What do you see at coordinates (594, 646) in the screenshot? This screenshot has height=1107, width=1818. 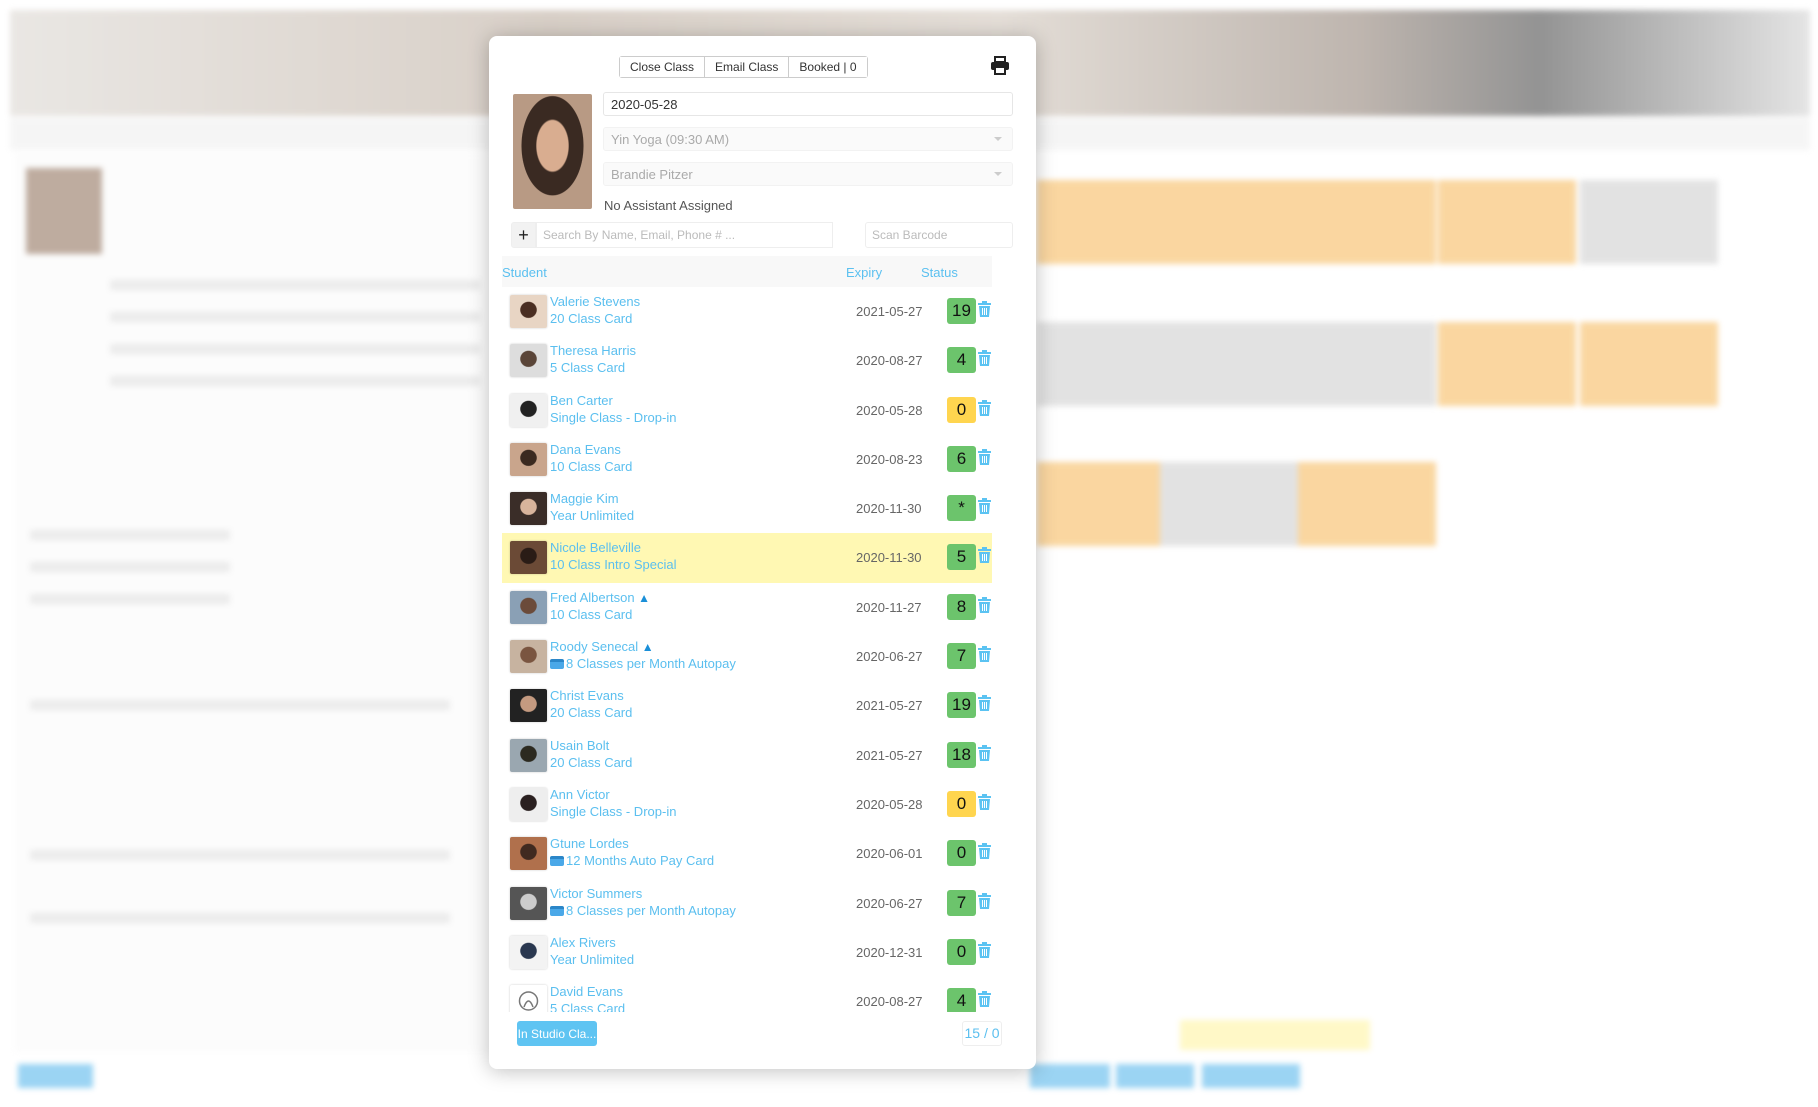 I see `student-name-link: Roody Senecal` at bounding box center [594, 646].